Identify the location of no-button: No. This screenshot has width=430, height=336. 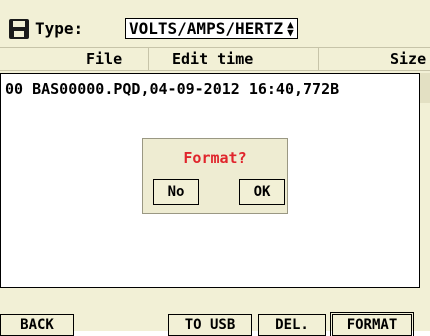
(176, 192).